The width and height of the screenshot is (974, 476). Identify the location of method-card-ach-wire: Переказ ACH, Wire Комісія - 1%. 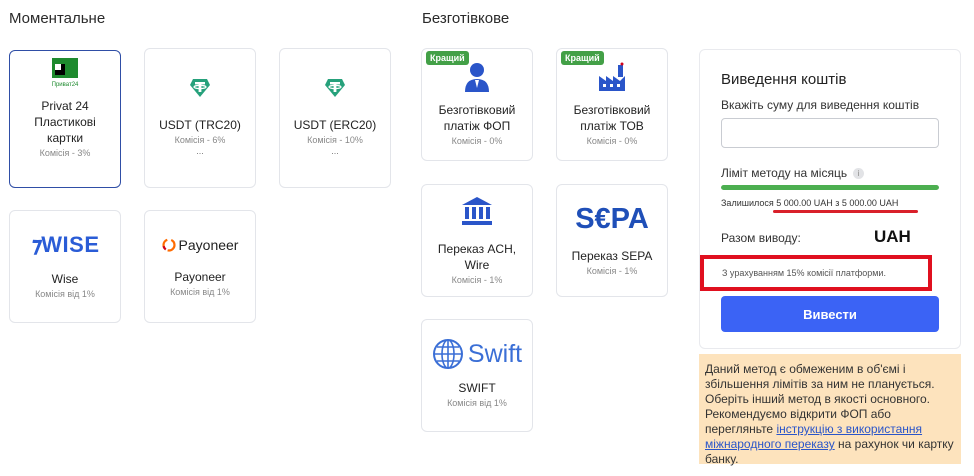
(477, 240).